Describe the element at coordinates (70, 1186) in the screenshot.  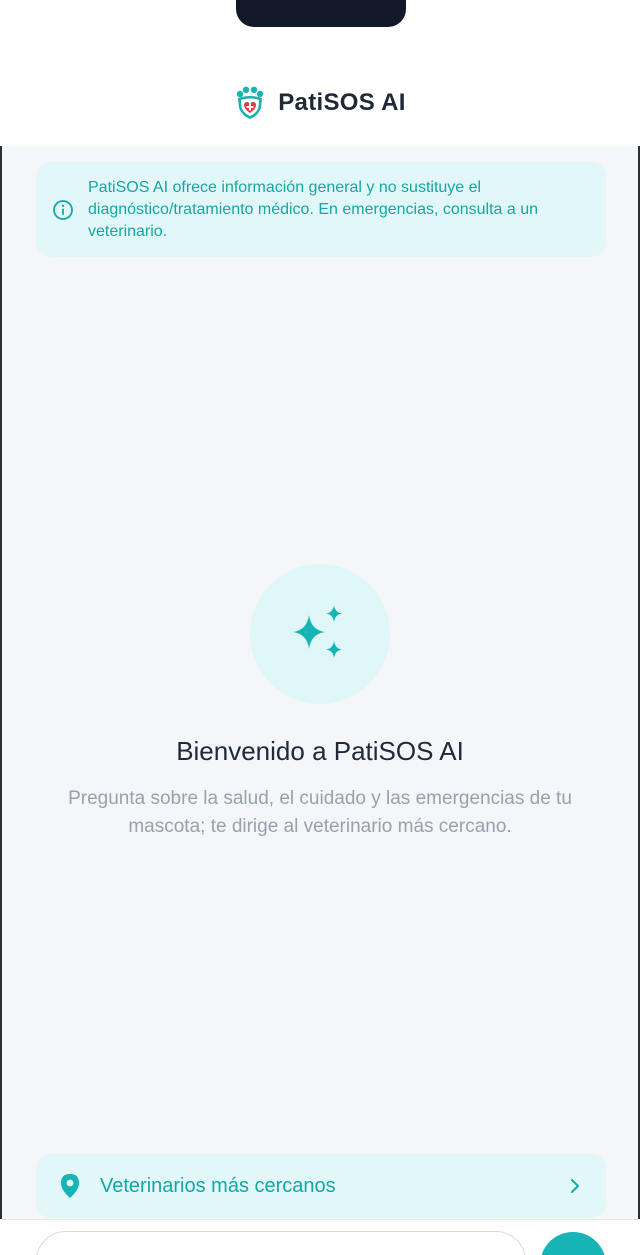
I see `location-pin-icon` at that location.